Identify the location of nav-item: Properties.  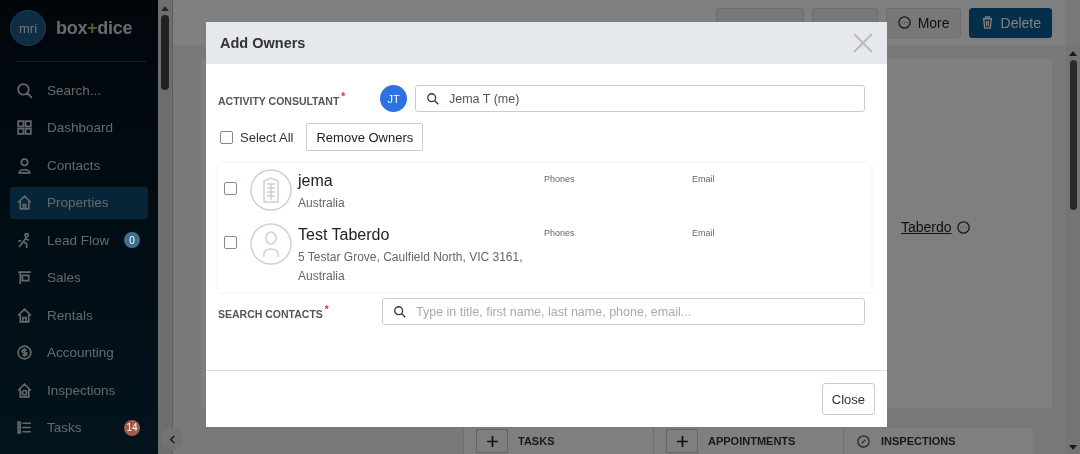
(79, 202).